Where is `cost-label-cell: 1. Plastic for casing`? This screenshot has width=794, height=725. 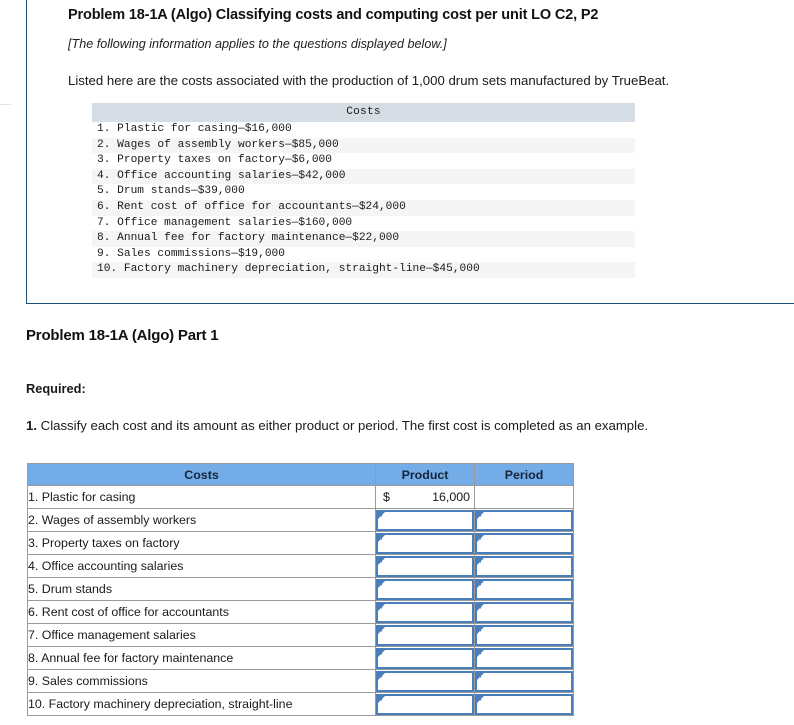 cost-label-cell: 1. Plastic for casing is located at coordinates (201, 497).